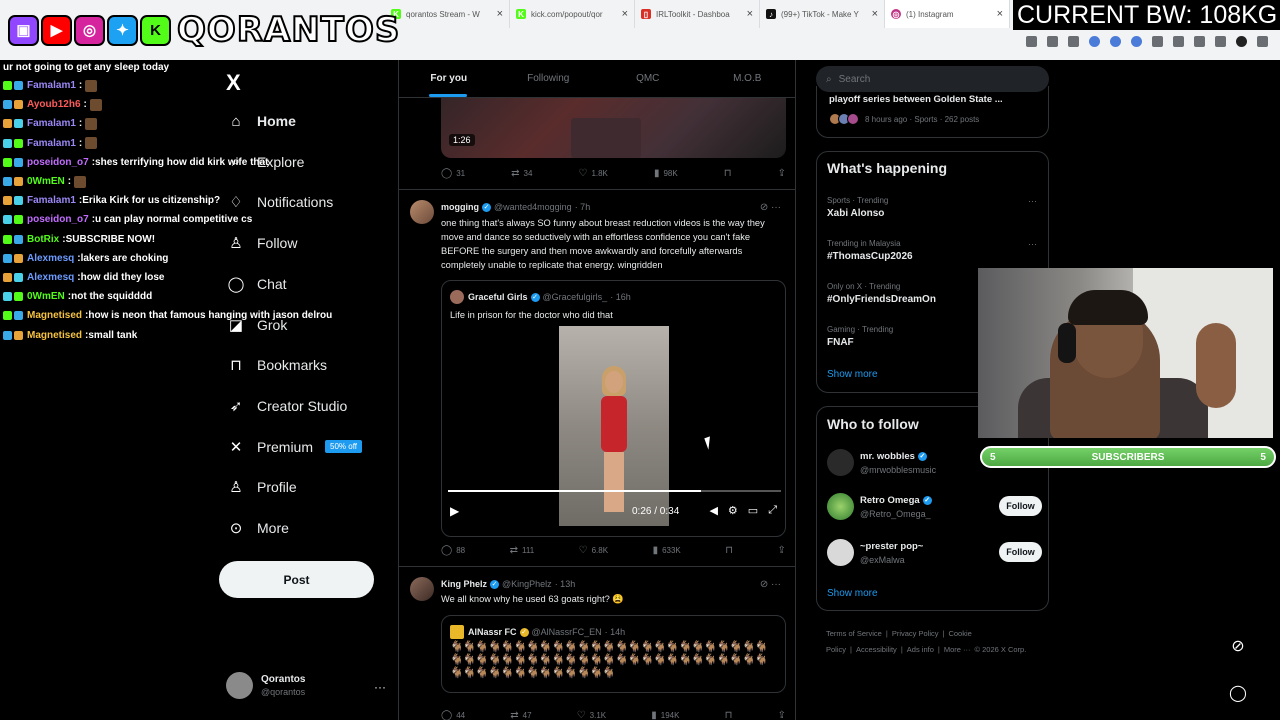 This screenshot has width=1280, height=720. What do you see at coordinates (876, 649) in the screenshot?
I see `footer-link: Accessibility` at bounding box center [876, 649].